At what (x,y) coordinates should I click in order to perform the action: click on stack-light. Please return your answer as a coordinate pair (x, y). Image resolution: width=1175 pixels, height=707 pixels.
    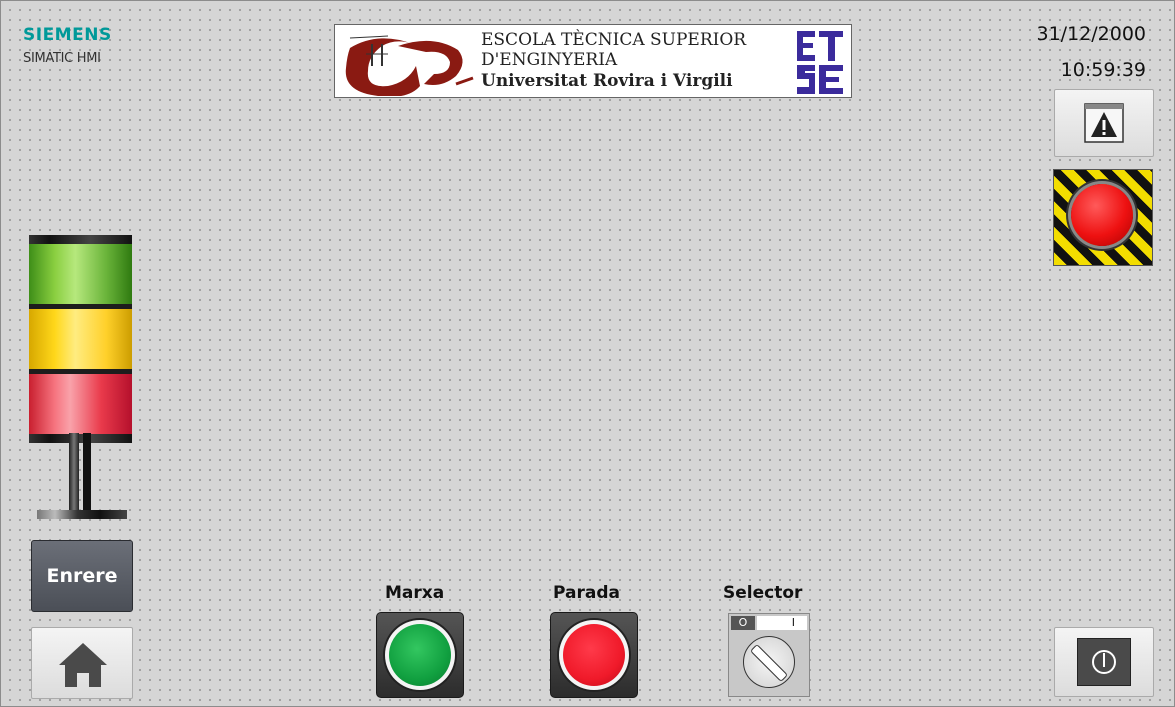
    Looking at the image, I should click on (80, 339).